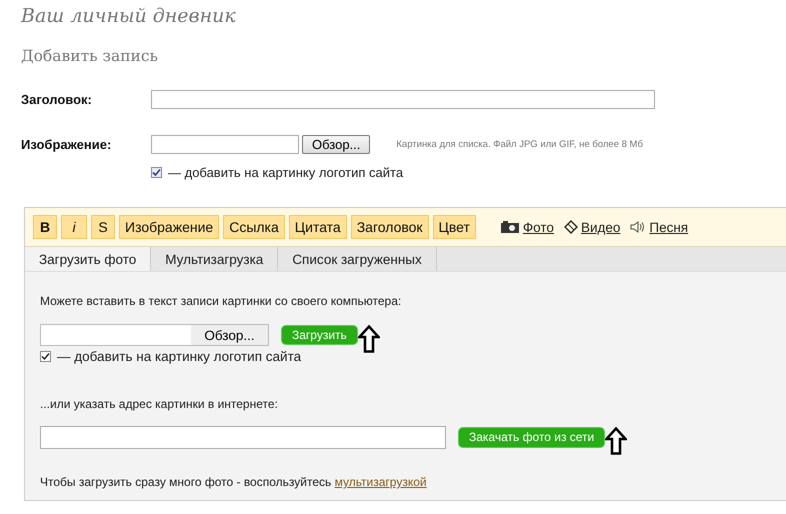 The height and width of the screenshot is (514, 786). I want to click on field-label: Изображение:, so click(66, 144).